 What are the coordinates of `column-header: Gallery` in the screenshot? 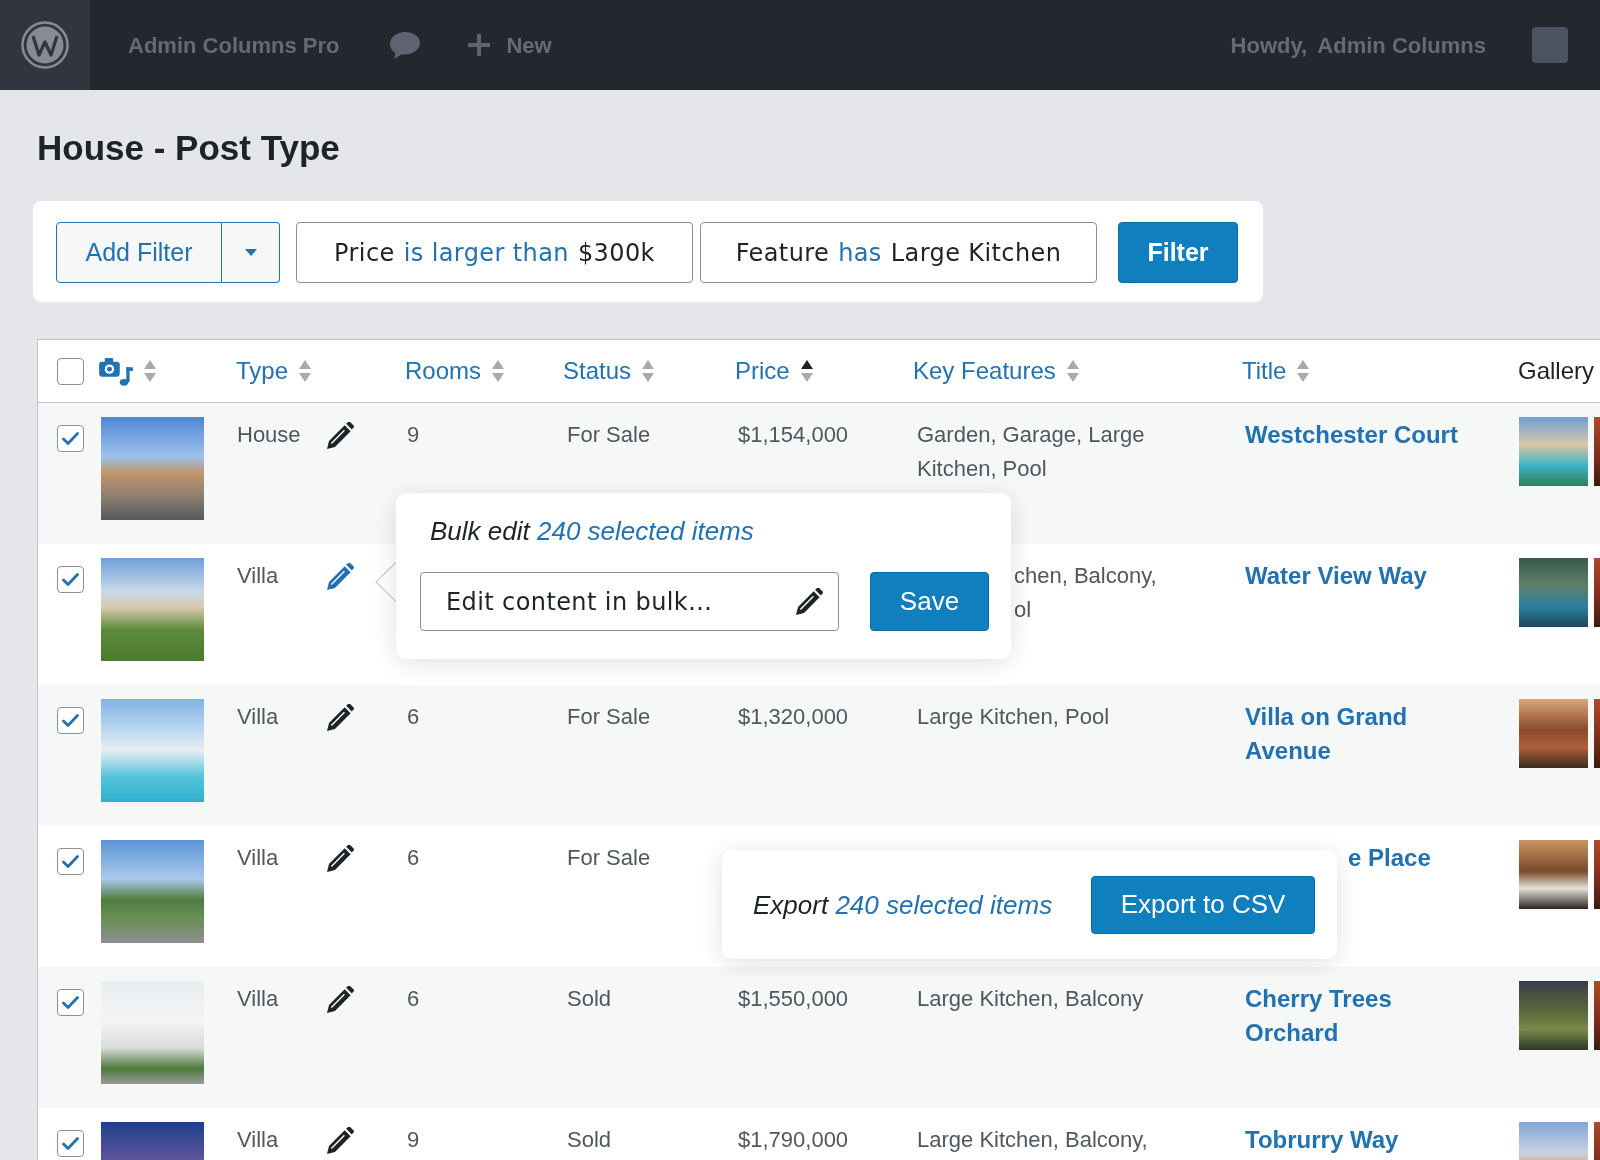 It's located at (1556, 371).